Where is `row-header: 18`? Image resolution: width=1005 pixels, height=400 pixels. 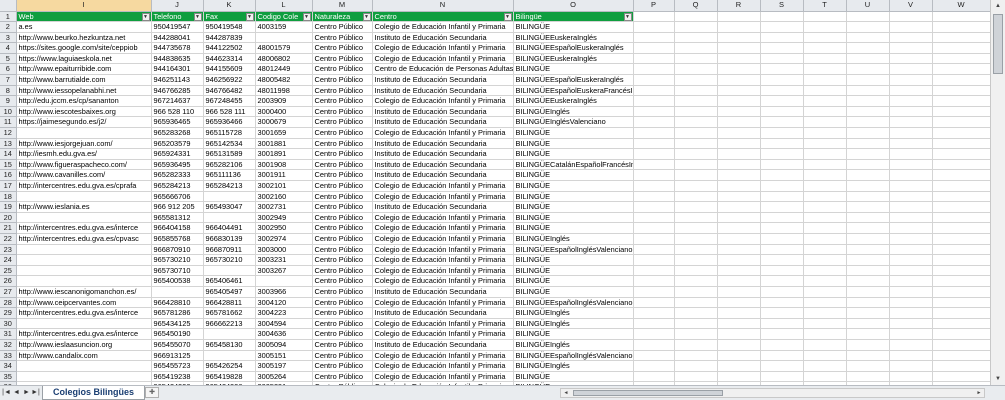 row-header: 18 is located at coordinates (8, 197).